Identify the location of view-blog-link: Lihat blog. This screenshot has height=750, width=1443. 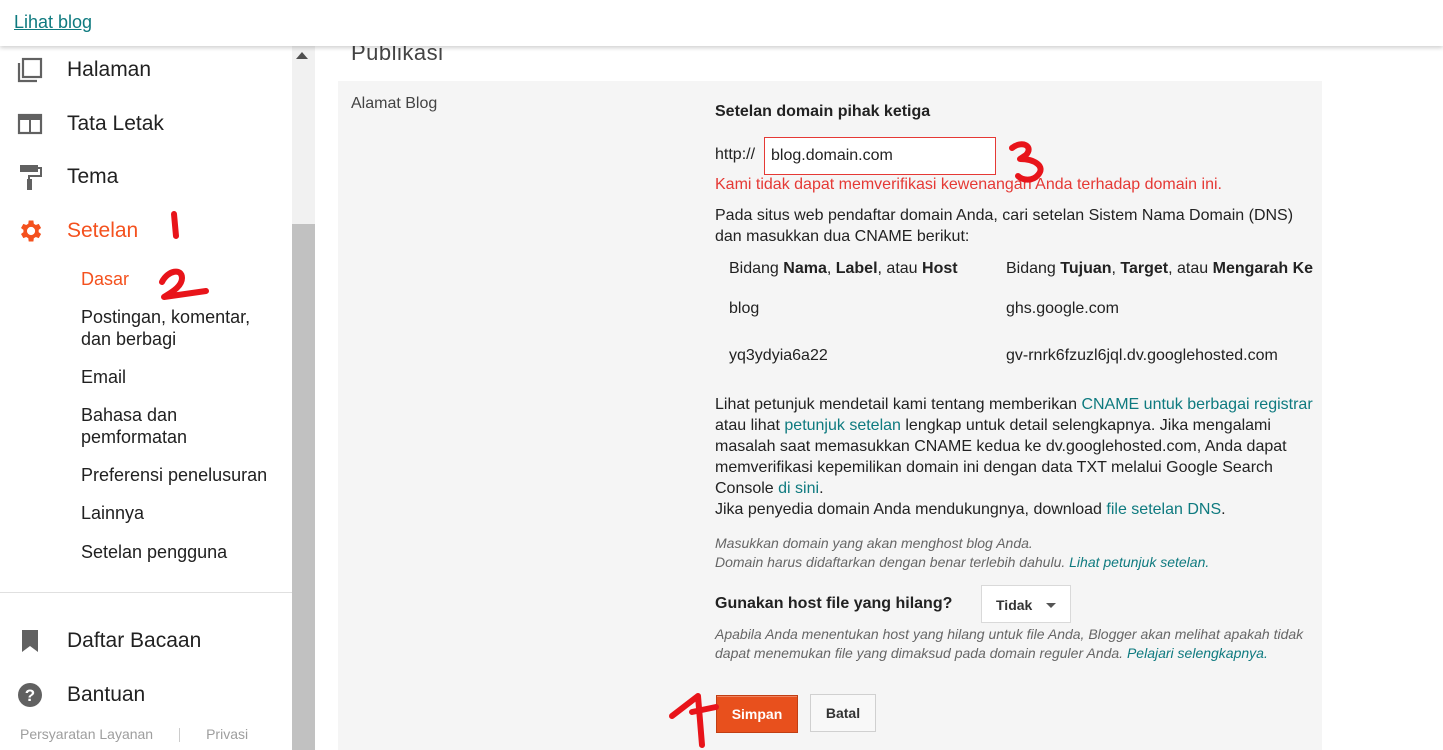
(53, 22).